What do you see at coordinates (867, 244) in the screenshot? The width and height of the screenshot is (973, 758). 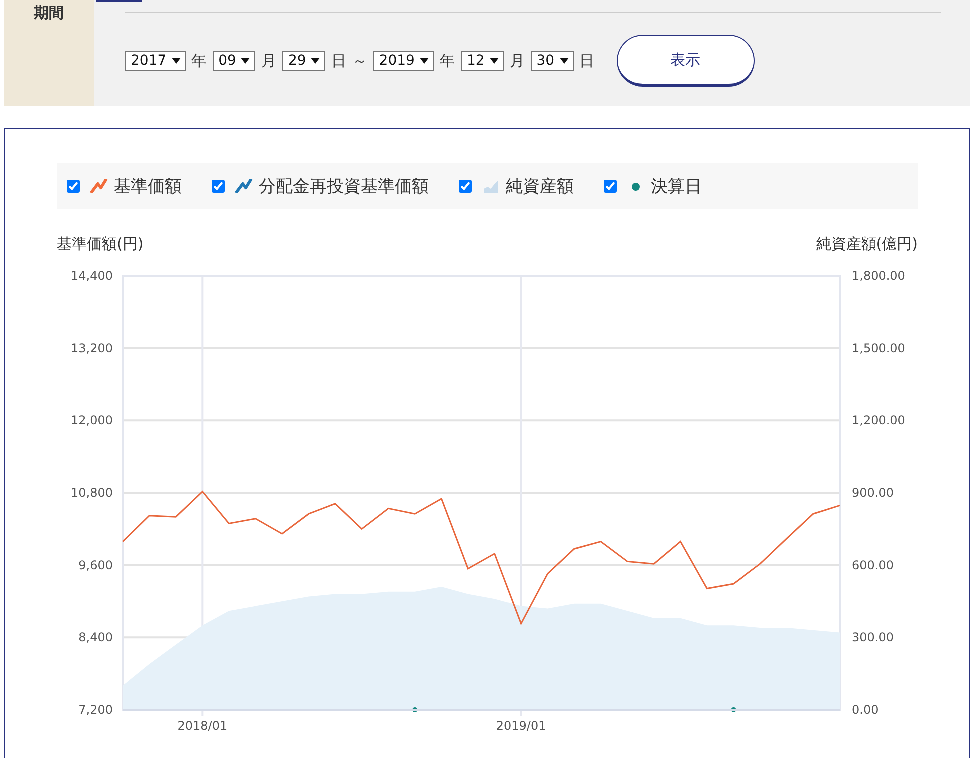 I see `axis-title: 純資産額(億円)` at bounding box center [867, 244].